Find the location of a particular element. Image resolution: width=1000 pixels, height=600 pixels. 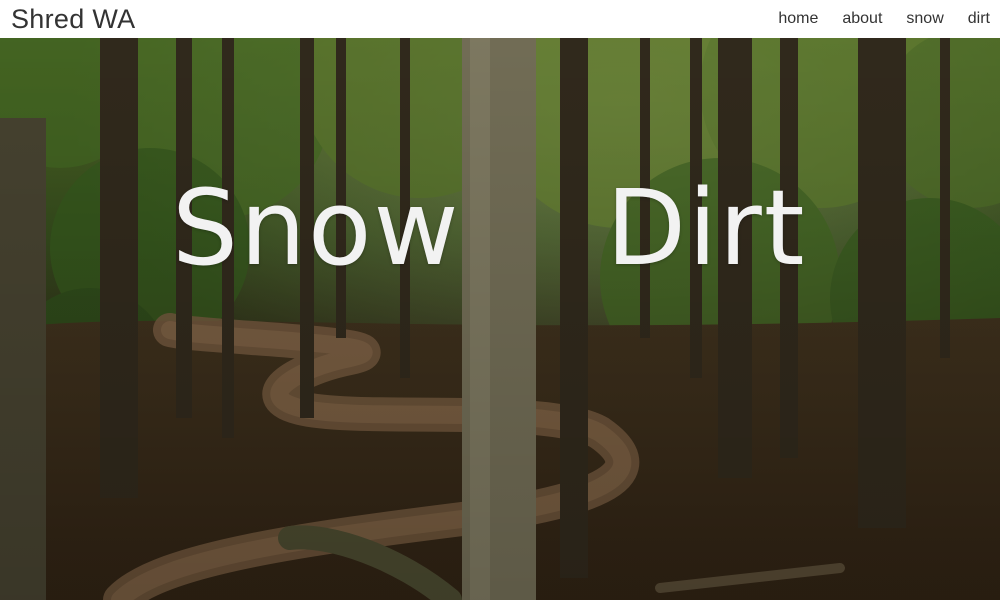

nav-link-home: home is located at coordinates (798, 19).